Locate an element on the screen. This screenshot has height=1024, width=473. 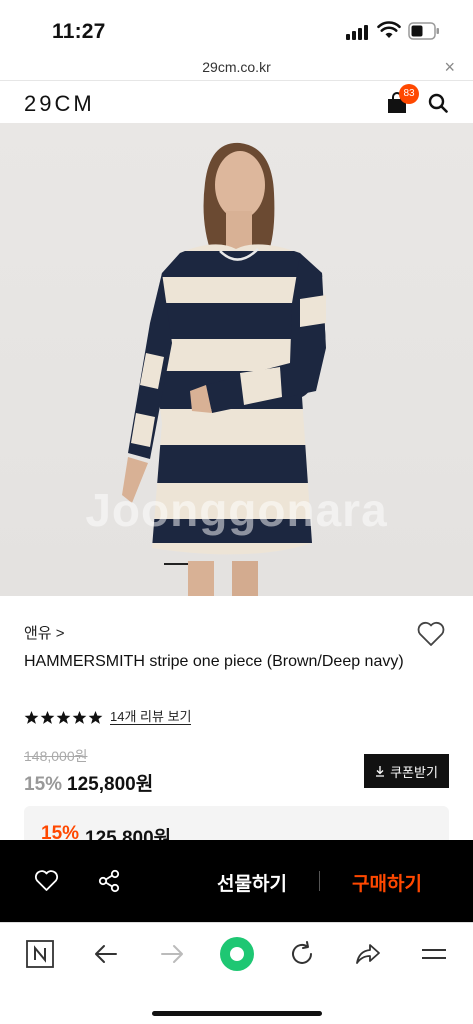
home-indicator is located at coordinates (237, 1013).